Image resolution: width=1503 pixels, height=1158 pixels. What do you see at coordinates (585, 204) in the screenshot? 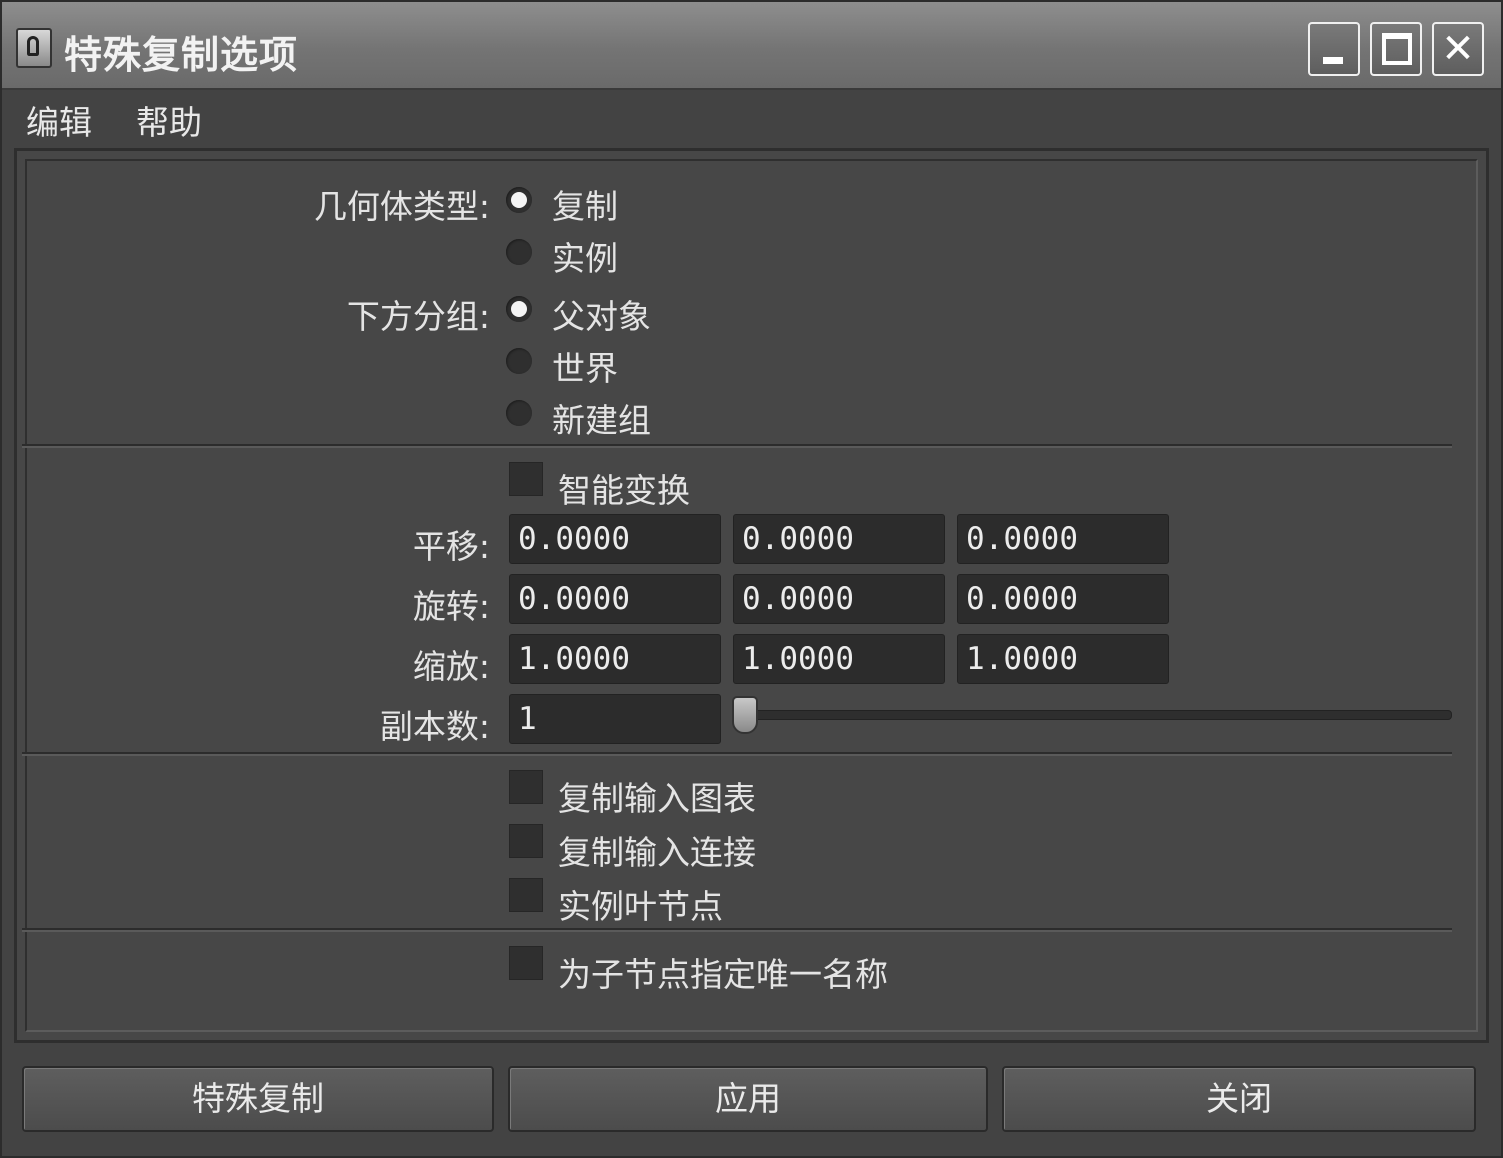
I see `radio-geometry-copy-label: 复制` at bounding box center [585, 204].